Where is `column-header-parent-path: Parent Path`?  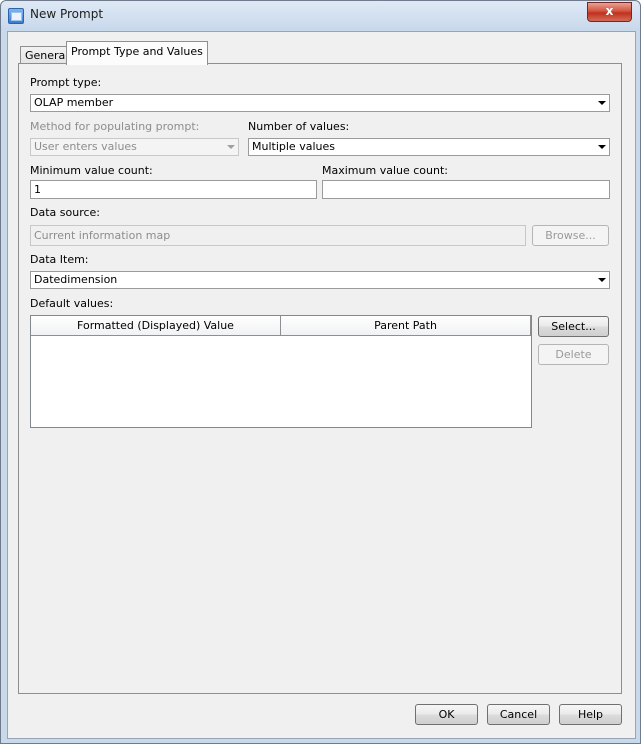 column-header-parent-path: Parent Path is located at coordinates (406, 326).